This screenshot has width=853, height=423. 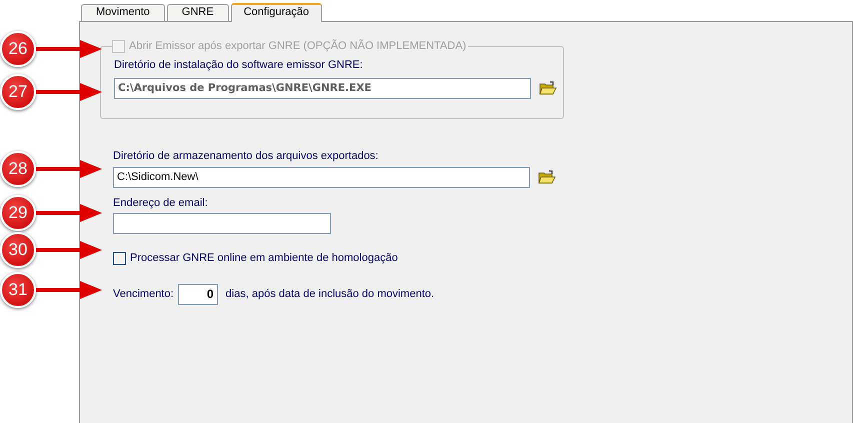 What do you see at coordinates (321, 177) in the screenshot?
I see `path-field: C:\Sidicom.New\` at bounding box center [321, 177].